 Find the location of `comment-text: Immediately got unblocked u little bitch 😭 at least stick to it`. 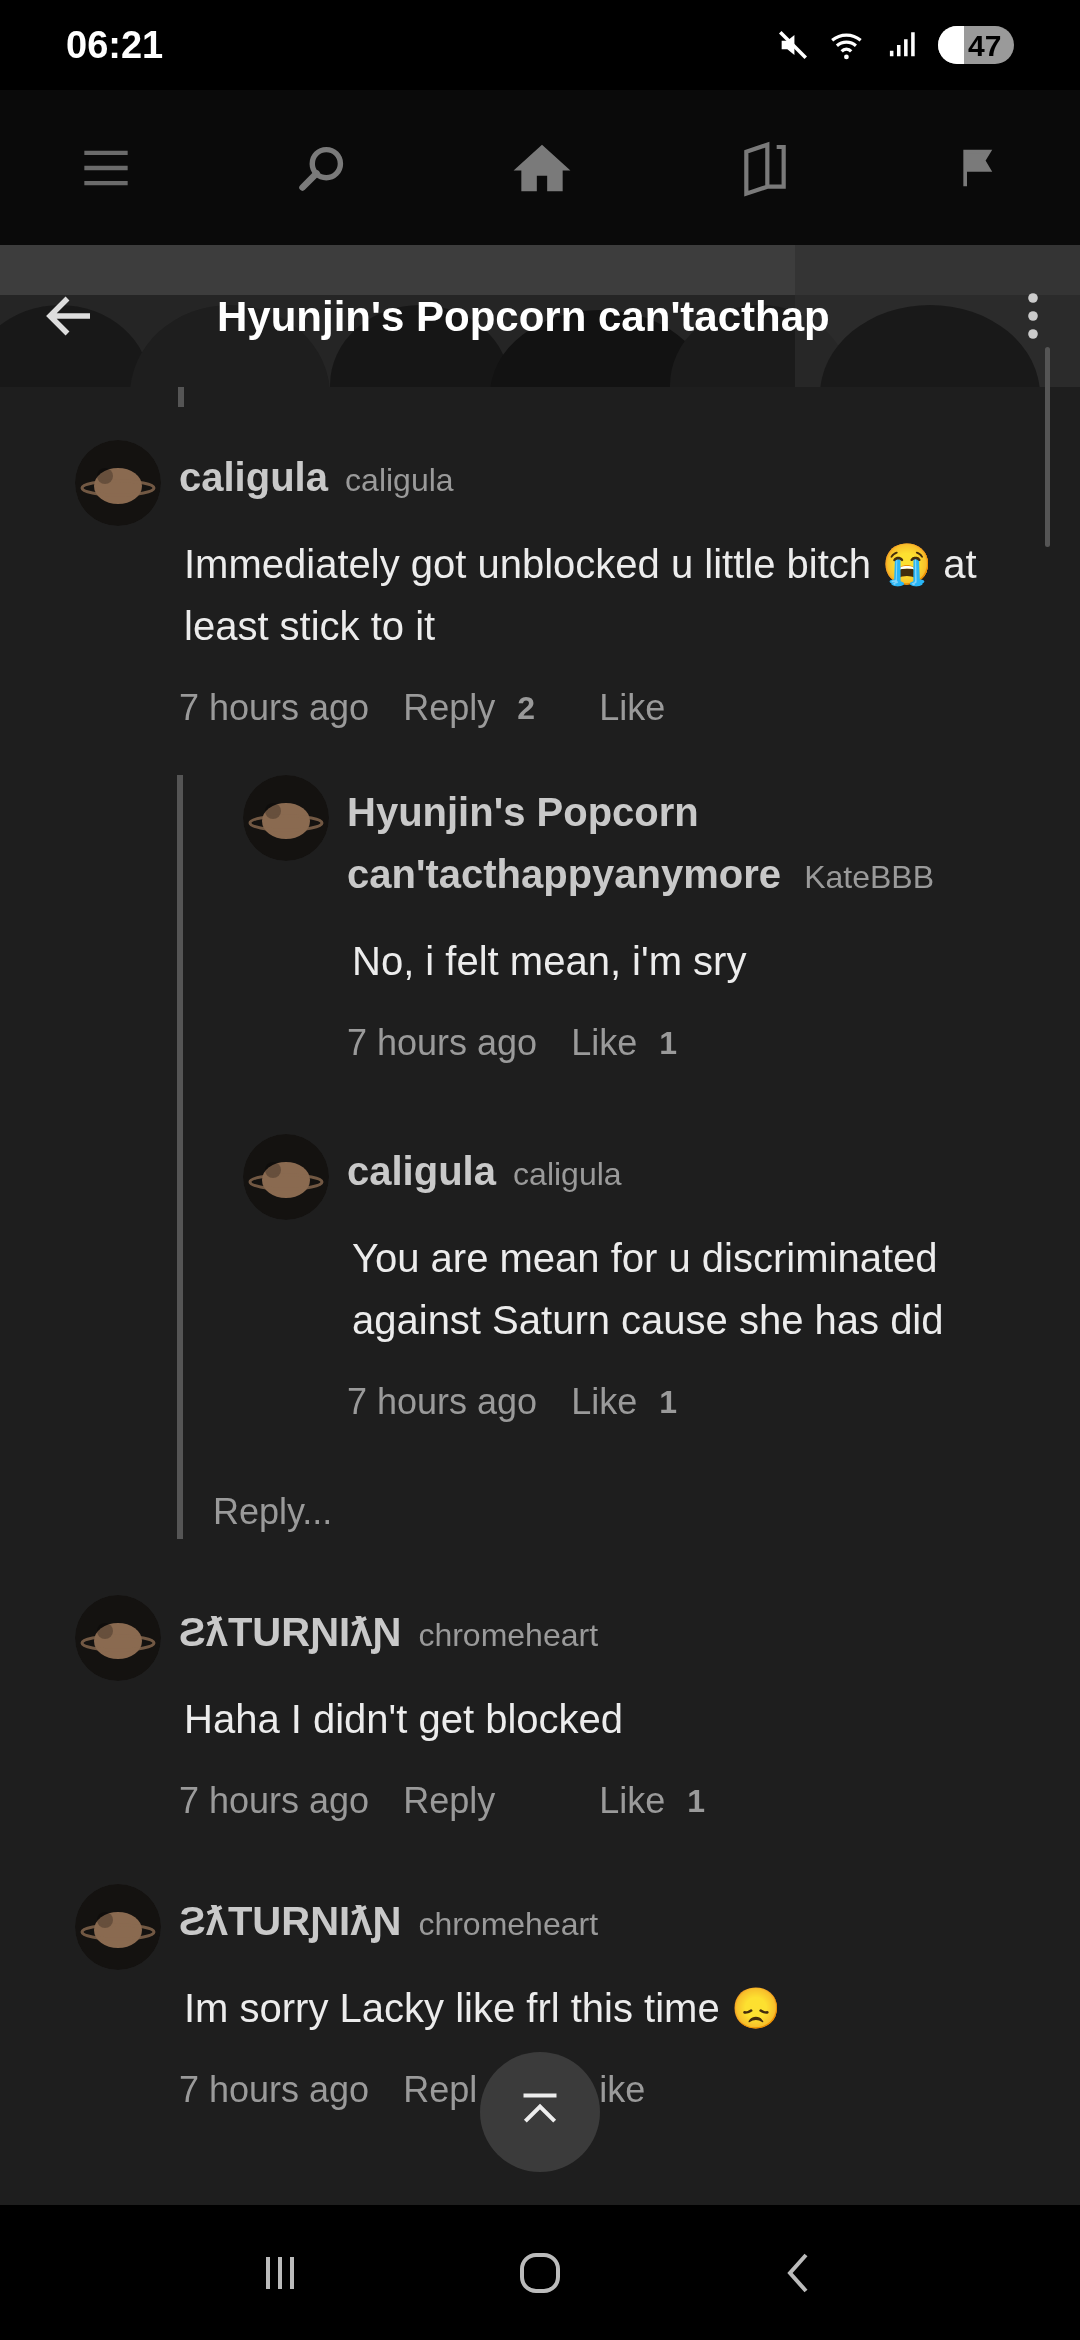

comment-text: Immediately got unblocked u little bitch 😭 at least stick to it is located at coordinates (580, 595).